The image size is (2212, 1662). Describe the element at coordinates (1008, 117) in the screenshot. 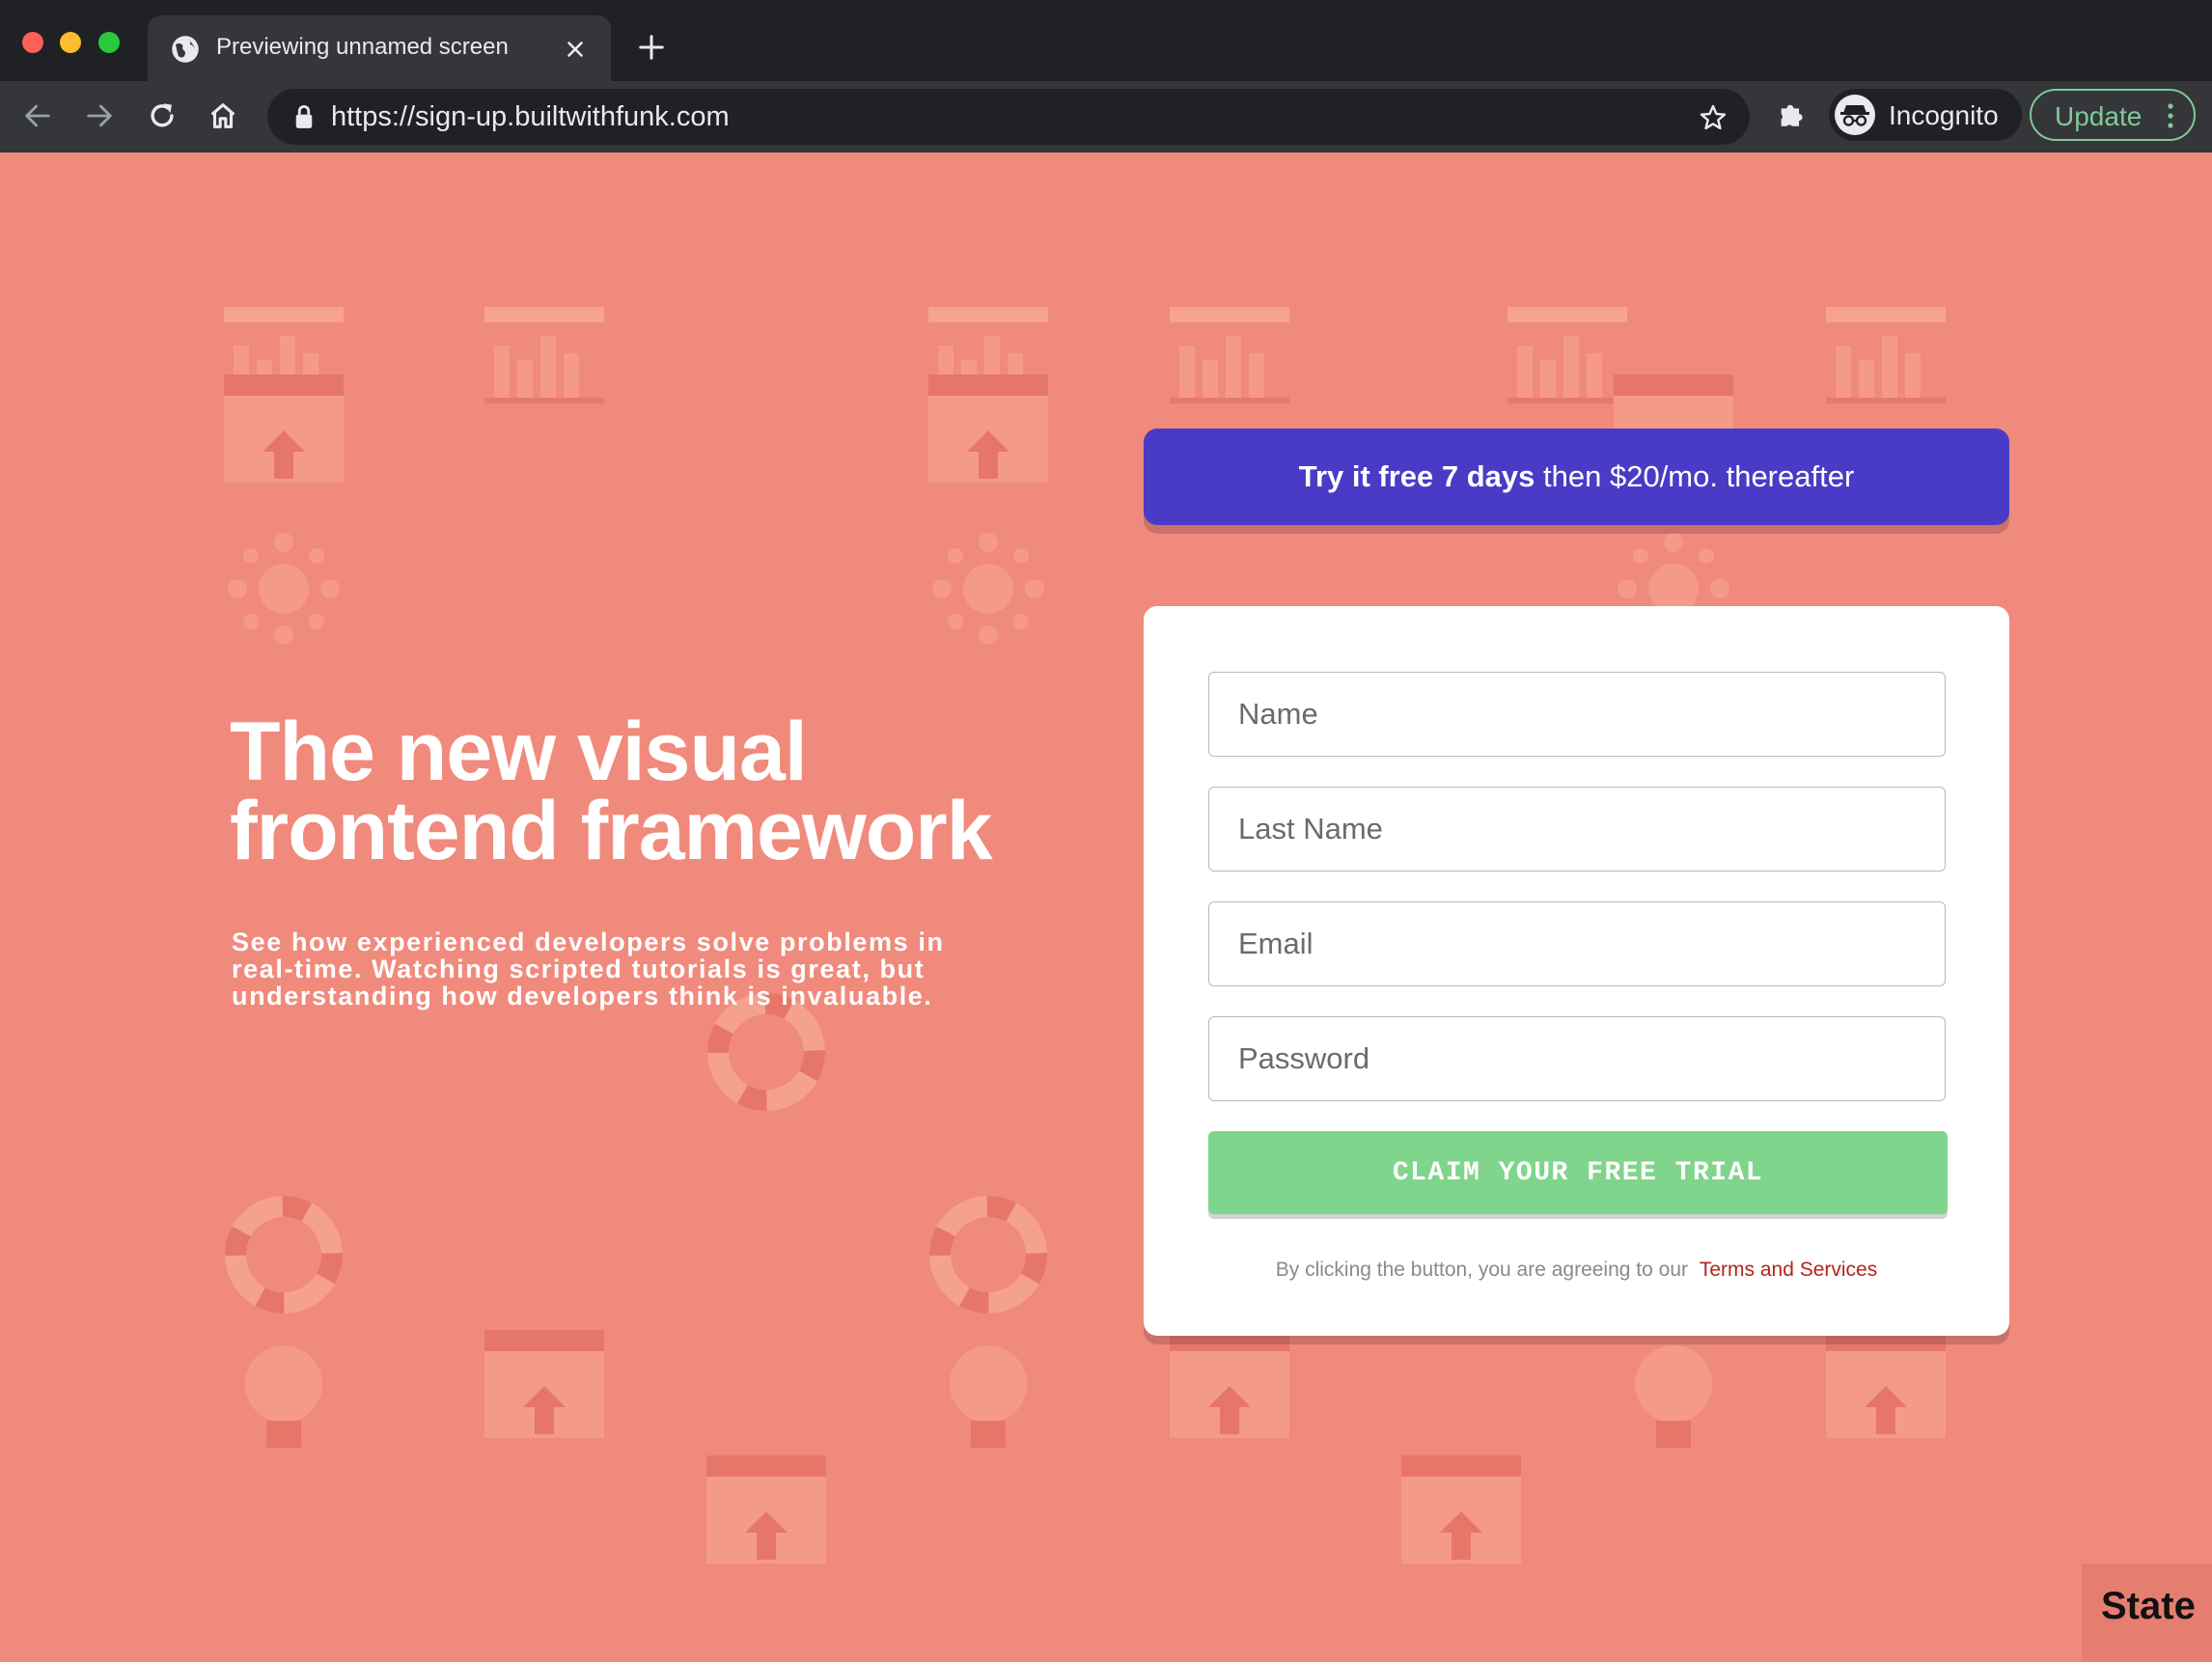

I see `address-bar: https://sign-up.builtwithfunk.com` at that location.